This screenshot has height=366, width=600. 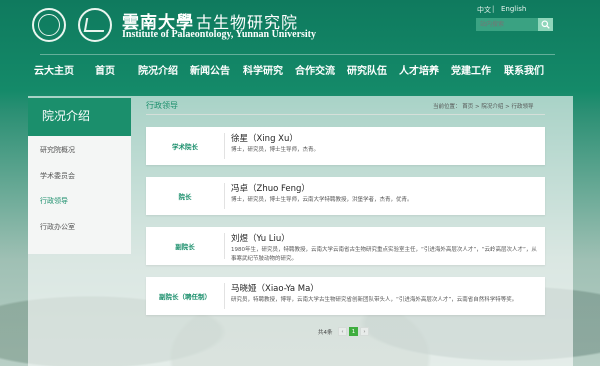 What do you see at coordinates (54, 201) in the screenshot?
I see `sidebar-item-leadership: 行政领导` at bounding box center [54, 201].